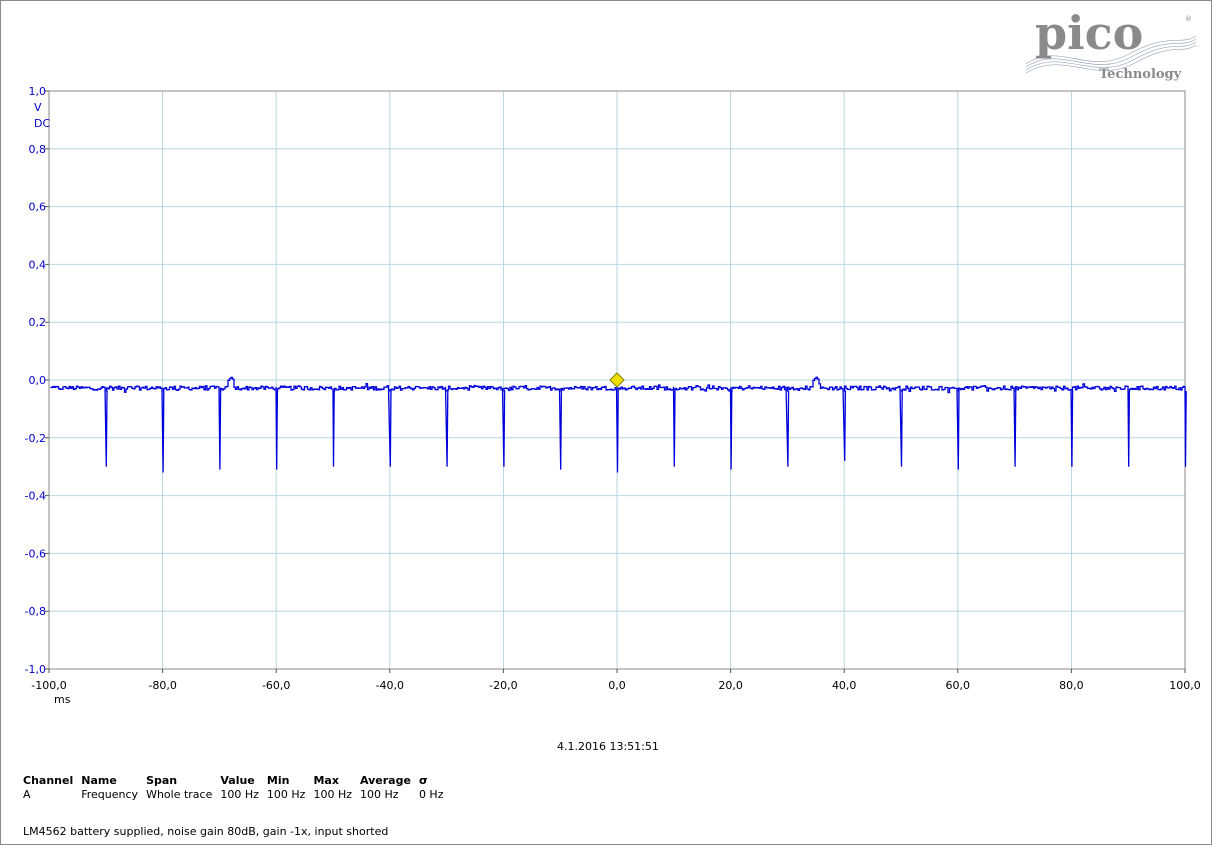  What do you see at coordinates (390, 685) in the screenshot?
I see `x-tick-label: -40,0` at bounding box center [390, 685].